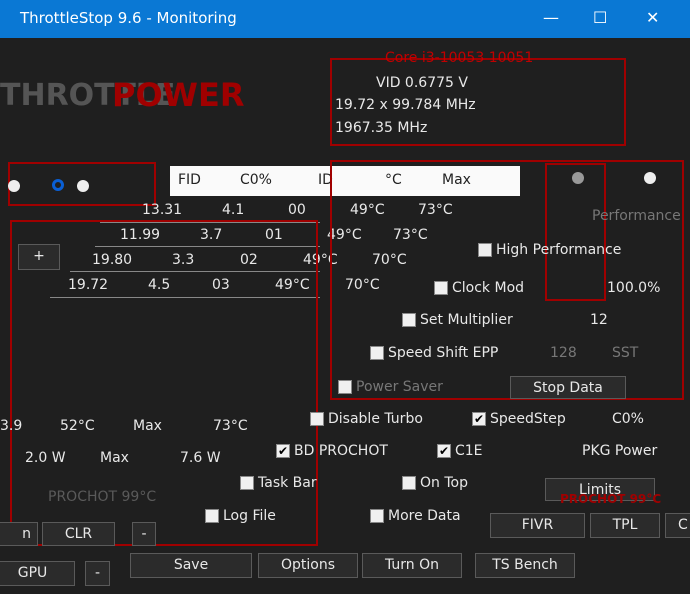 The width and height of the screenshot is (690, 594). What do you see at coordinates (443, 353) in the screenshot?
I see `label: Speed Shift EPP` at bounding box center [443, 353].